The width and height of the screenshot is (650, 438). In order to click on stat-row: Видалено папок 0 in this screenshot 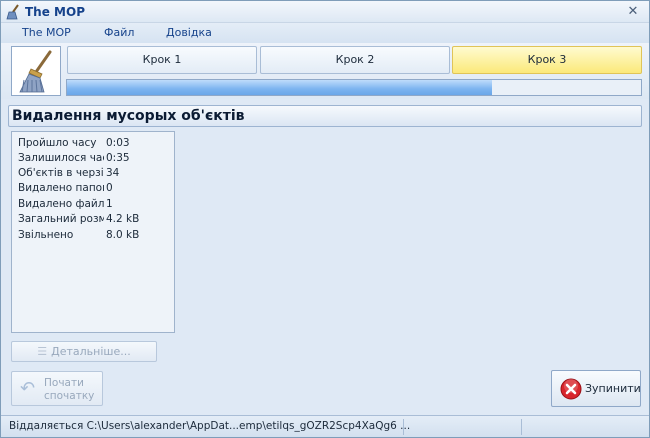, I will do `click(93, 189)`.